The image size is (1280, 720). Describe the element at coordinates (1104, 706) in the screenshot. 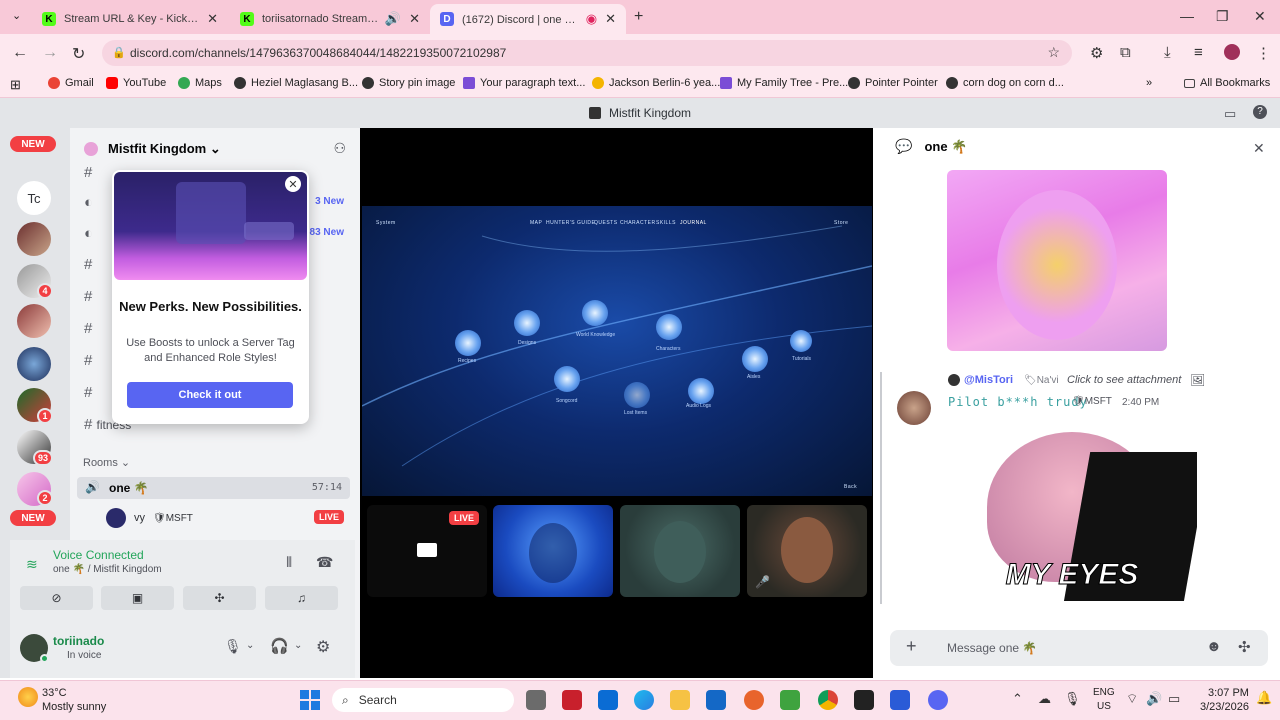

I see `region: US` at that location.